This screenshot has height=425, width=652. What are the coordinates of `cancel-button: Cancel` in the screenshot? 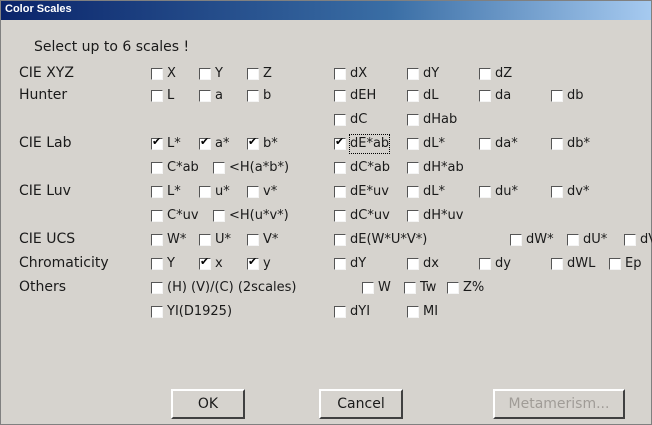 It's located at (361, 404).